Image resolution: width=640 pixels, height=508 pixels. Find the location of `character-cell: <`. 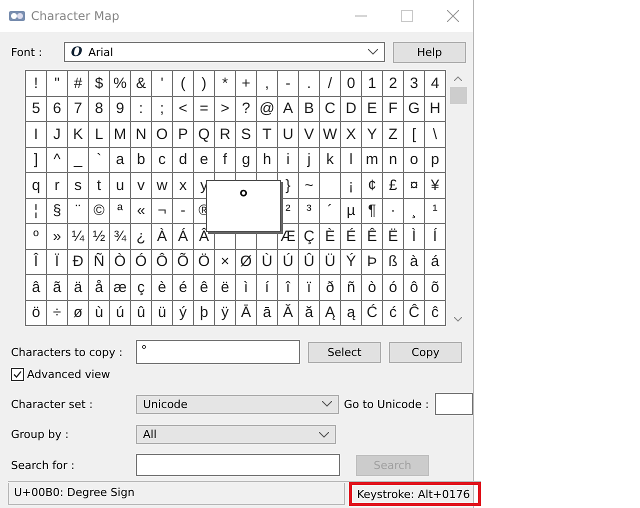

character-cell: < is located at coordinates (183, 108).